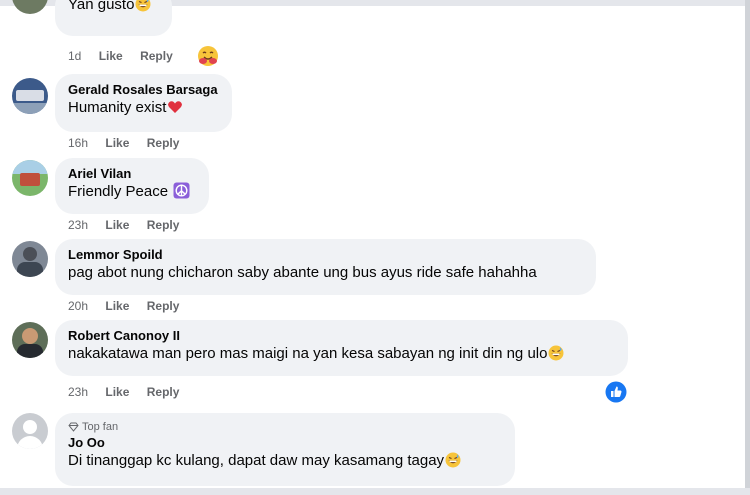  What do you see at coordinates (127, 56) in the screenshot?
I see `comment-actions: 1d Like Reply` at bounding box center [127, 56].